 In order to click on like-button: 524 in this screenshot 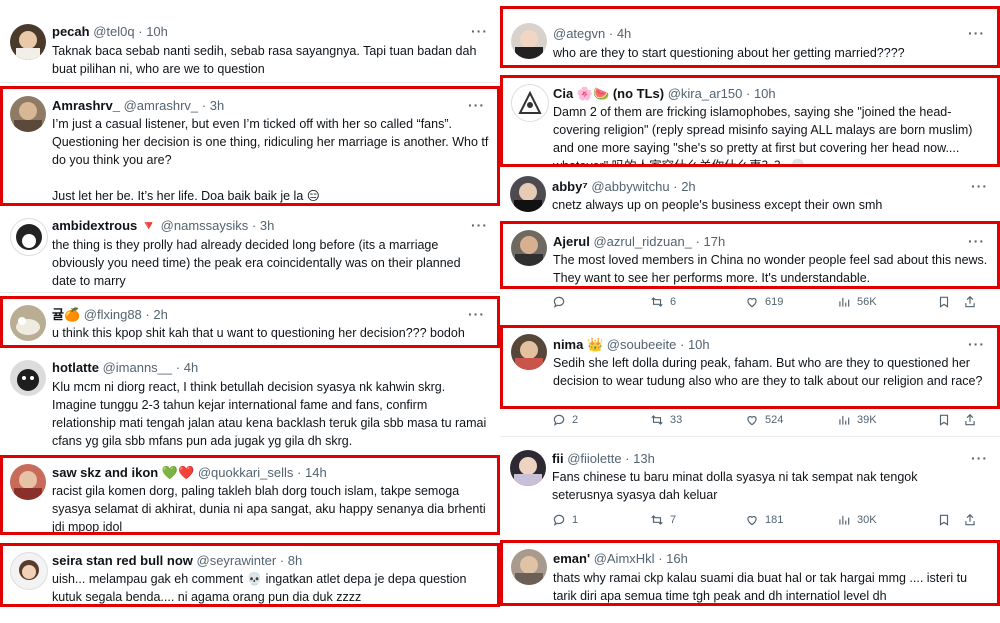, I will do `click(791, 420)`.